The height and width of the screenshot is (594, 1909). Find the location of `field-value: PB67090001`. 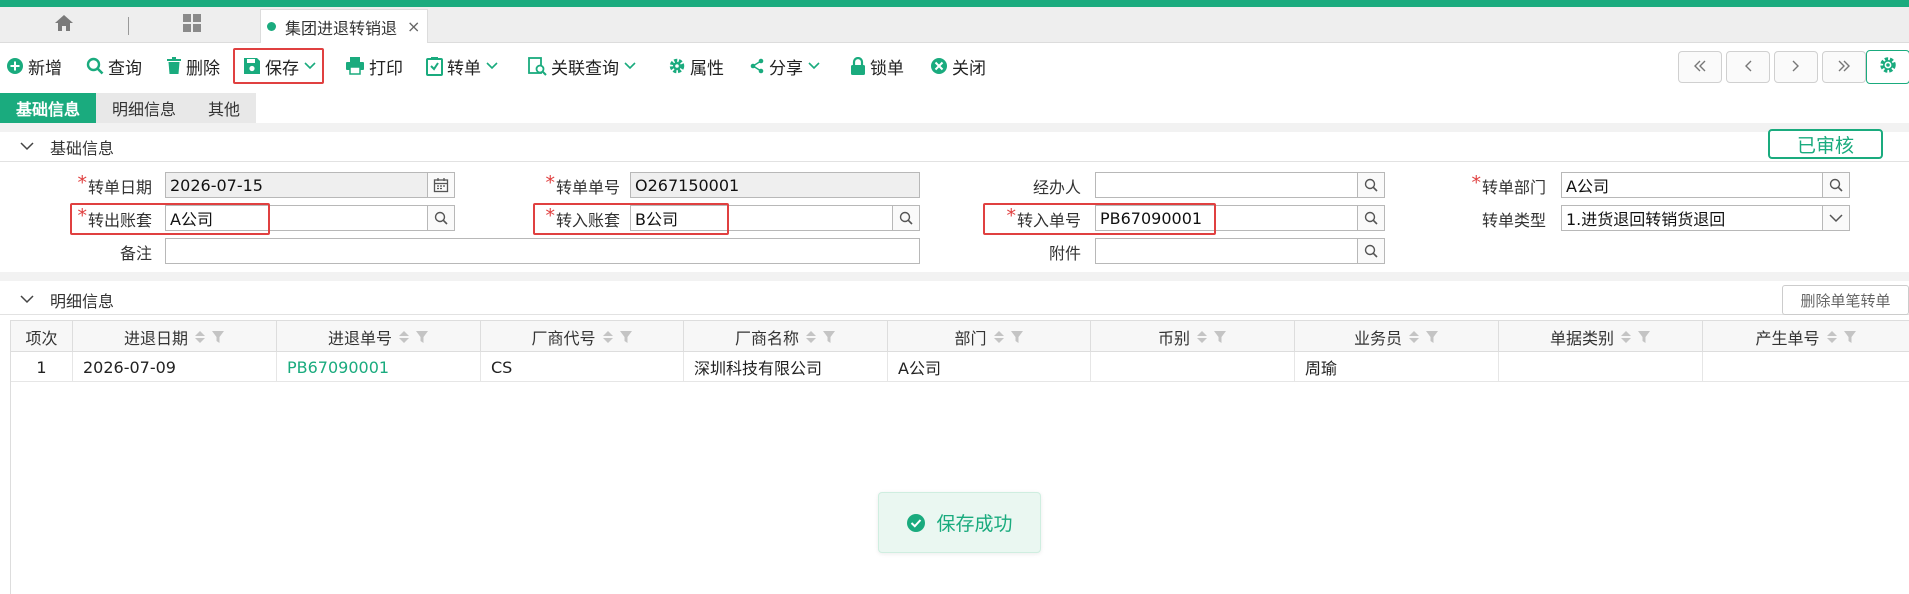

field-value: PB67090001 is located at coordinates (1151, 218).